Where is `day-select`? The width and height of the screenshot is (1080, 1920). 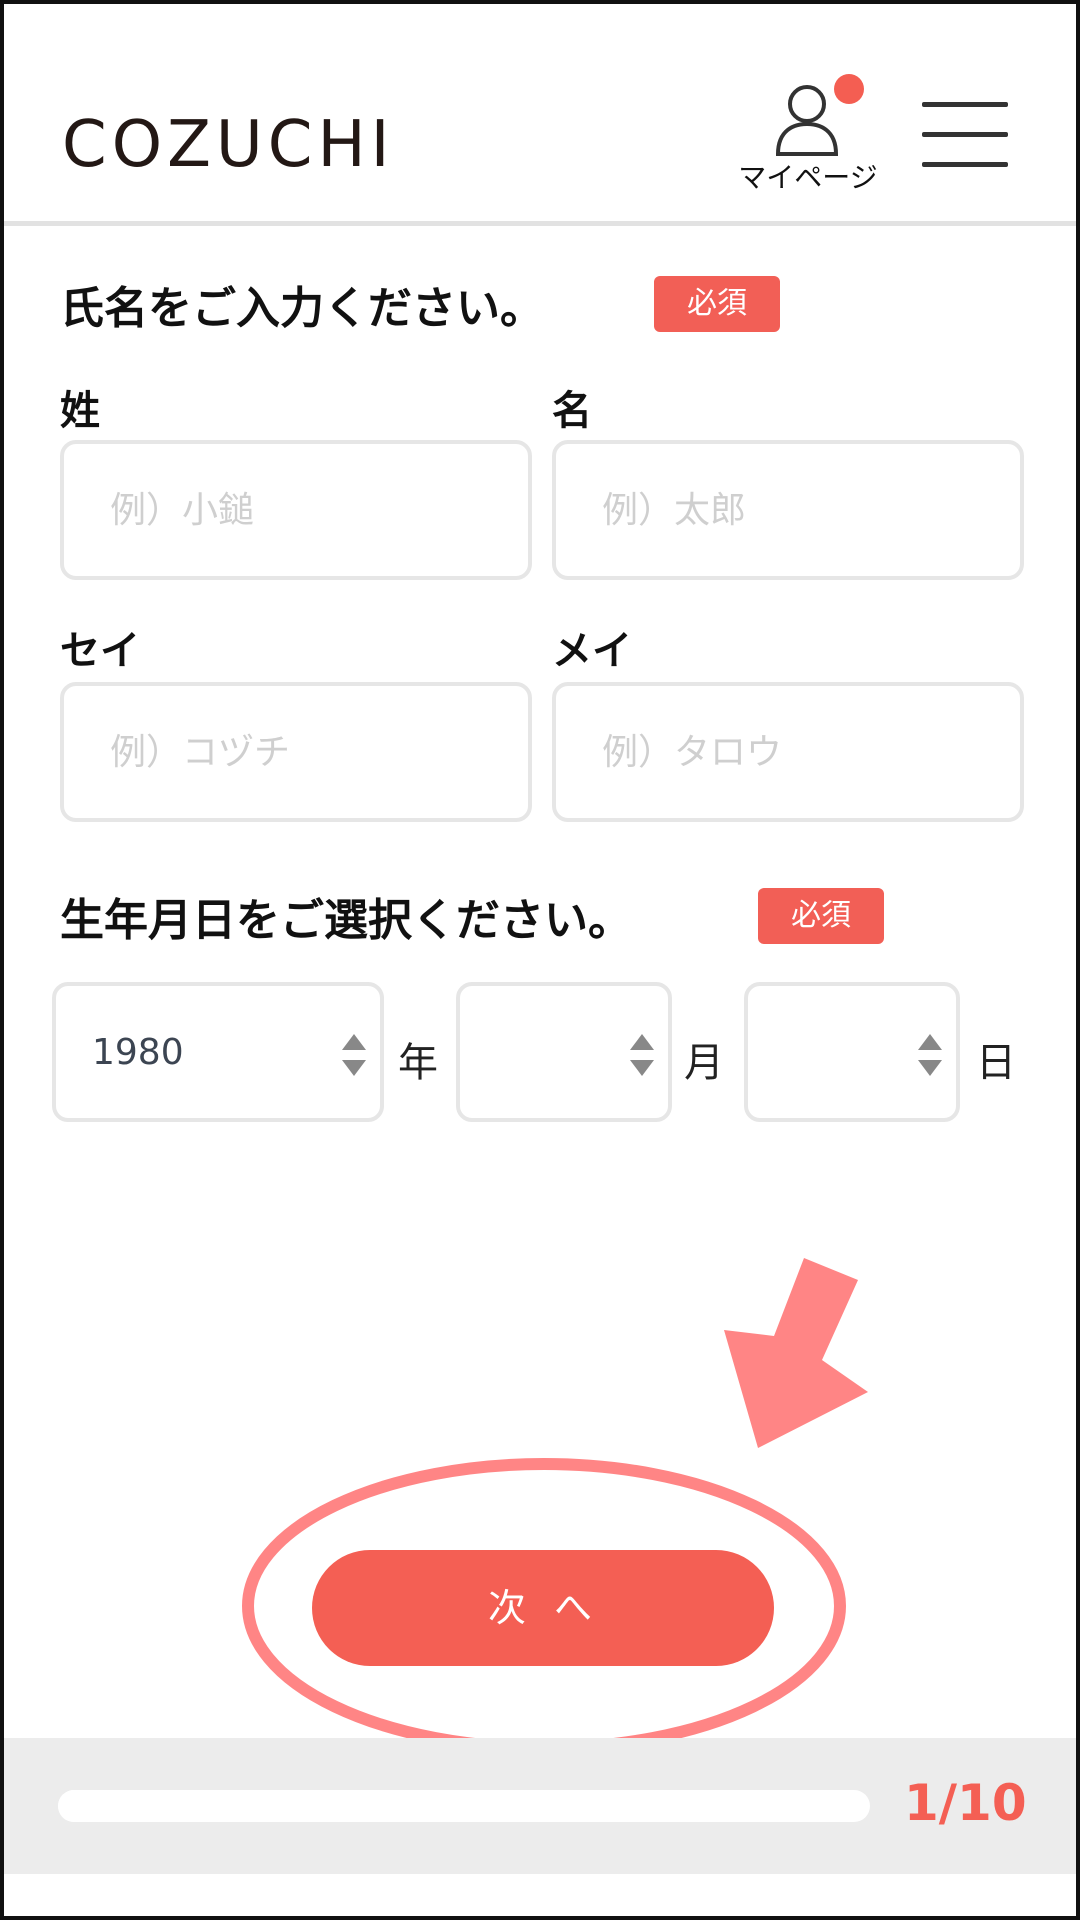 day-select is located at coordinates (852, 1052).